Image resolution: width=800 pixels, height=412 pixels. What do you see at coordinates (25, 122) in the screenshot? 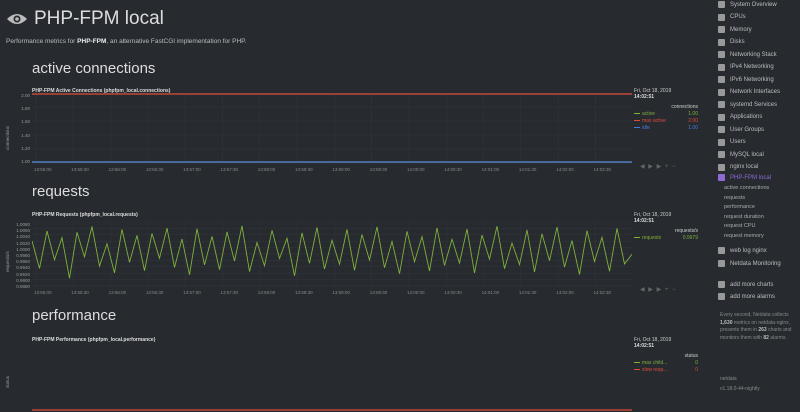
I see `y-tick-label: 1.60` at bounding box center [25, 122].